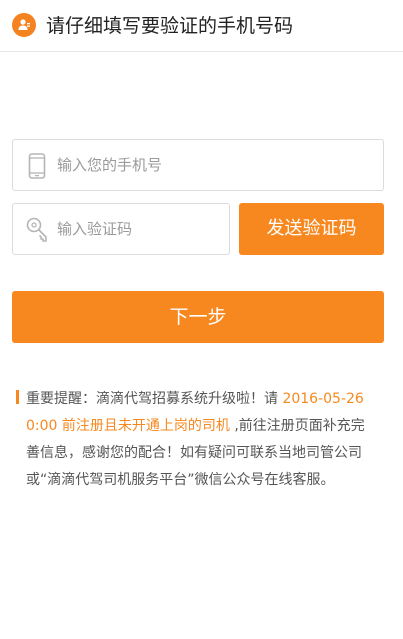 Image resolution: width=403 pixels, height=639 pixels. I want to click on code-field, so click(121, 229).